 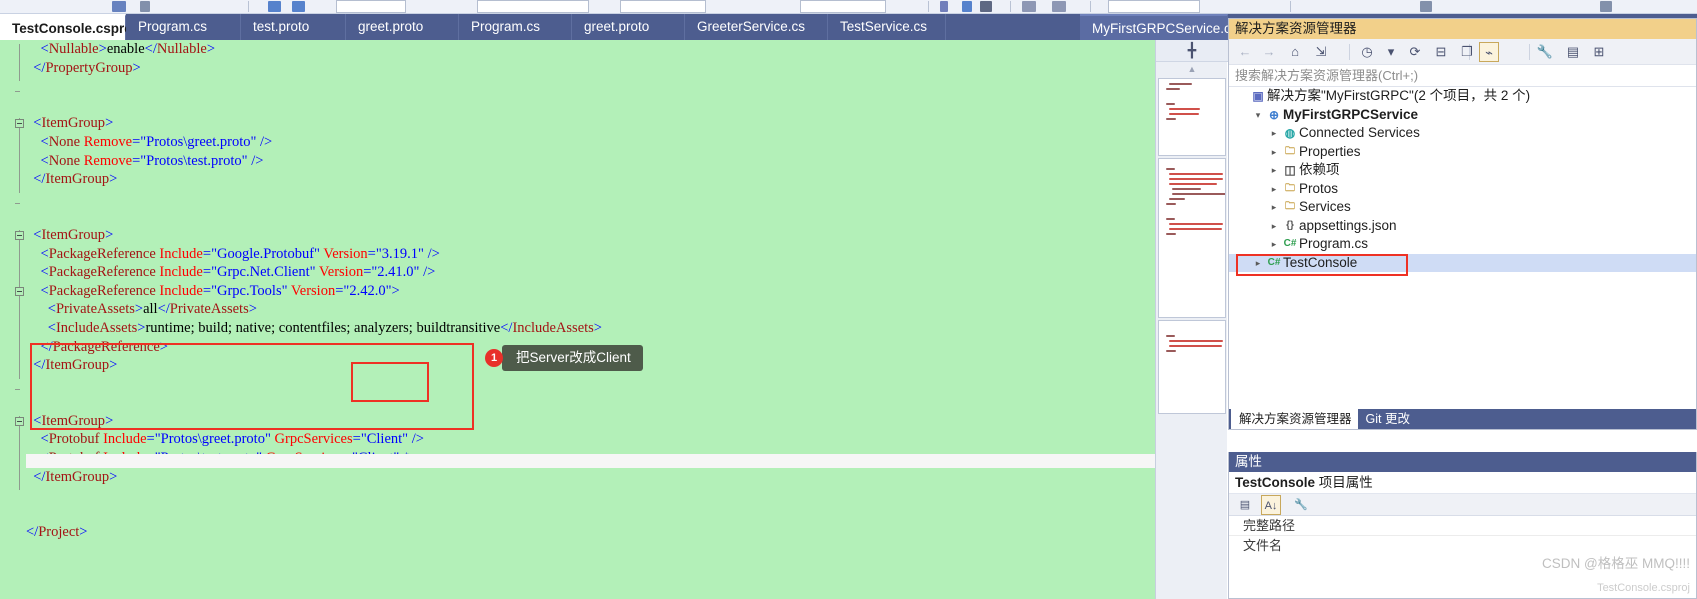 What do you see at coordinates (207, 253) in the screenshot?
I see `code-token: =` at bounding box center [207, 253].